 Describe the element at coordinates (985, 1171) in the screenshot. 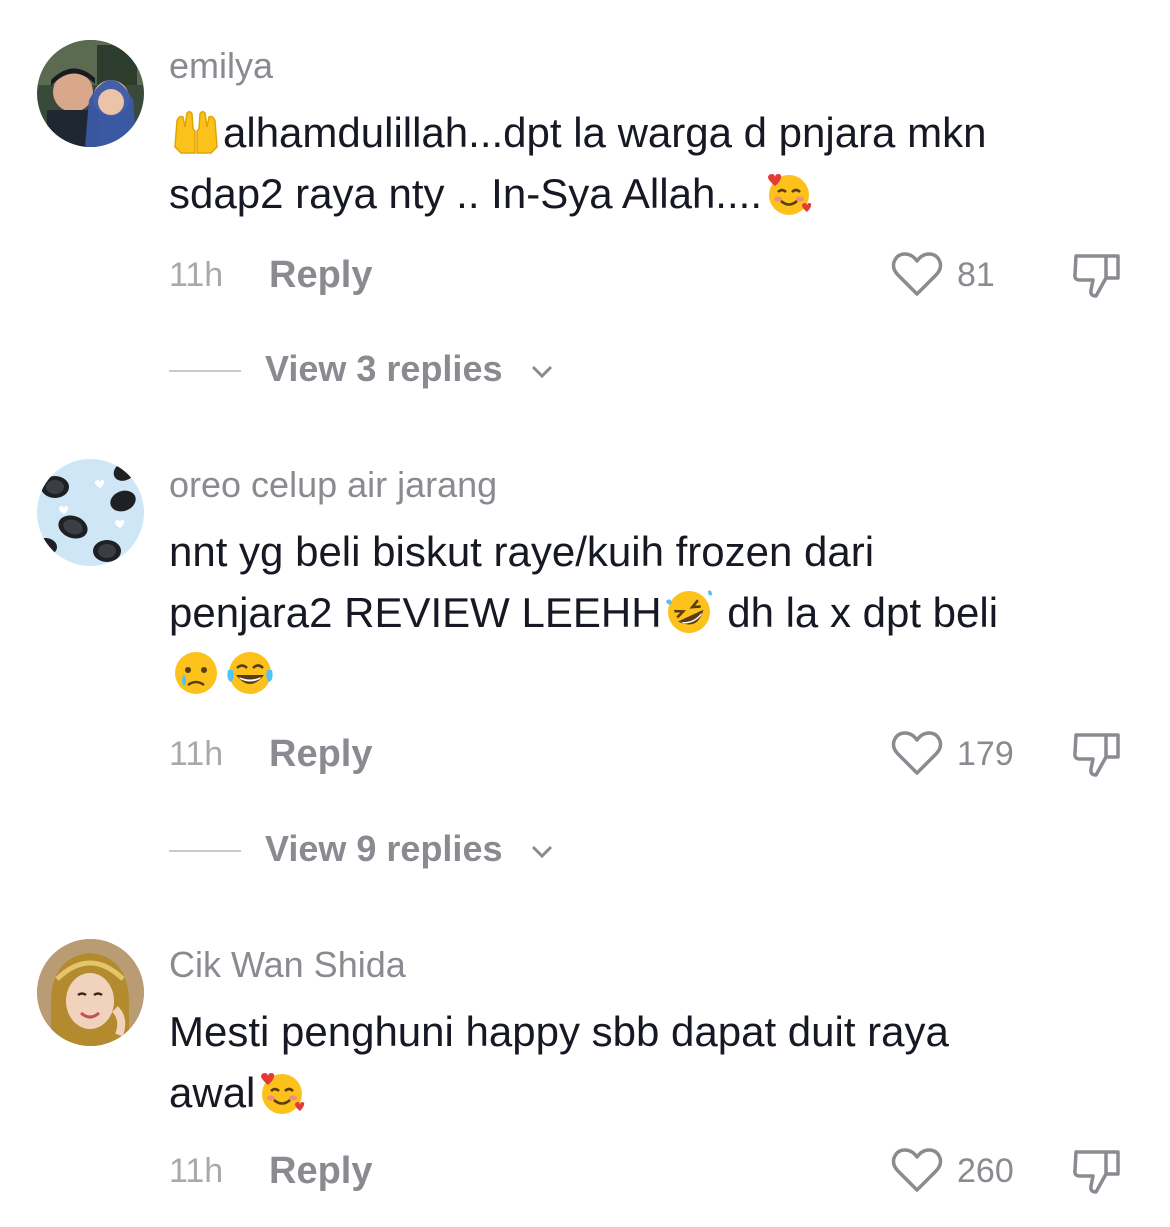

I see `like-count: 260` at that location.